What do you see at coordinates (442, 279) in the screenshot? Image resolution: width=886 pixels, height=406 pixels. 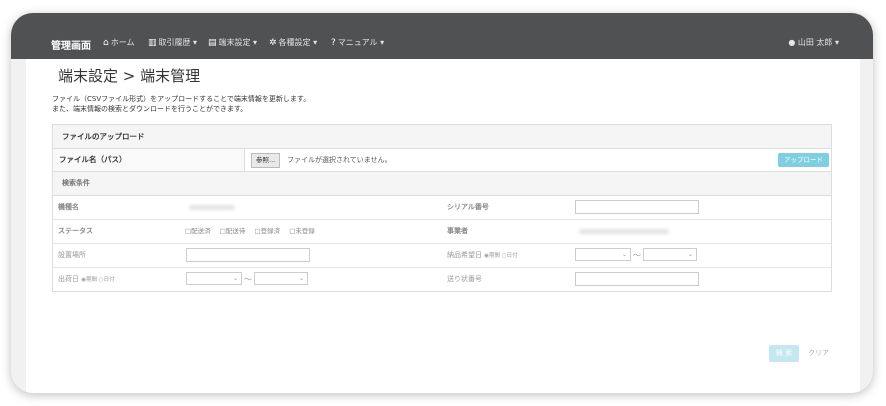 I see `search-row-ship: 出荷日 ◉期間 ○日付 ⌄ 〜 ⌄ 送り状番号` at bounding box center [442, 279].